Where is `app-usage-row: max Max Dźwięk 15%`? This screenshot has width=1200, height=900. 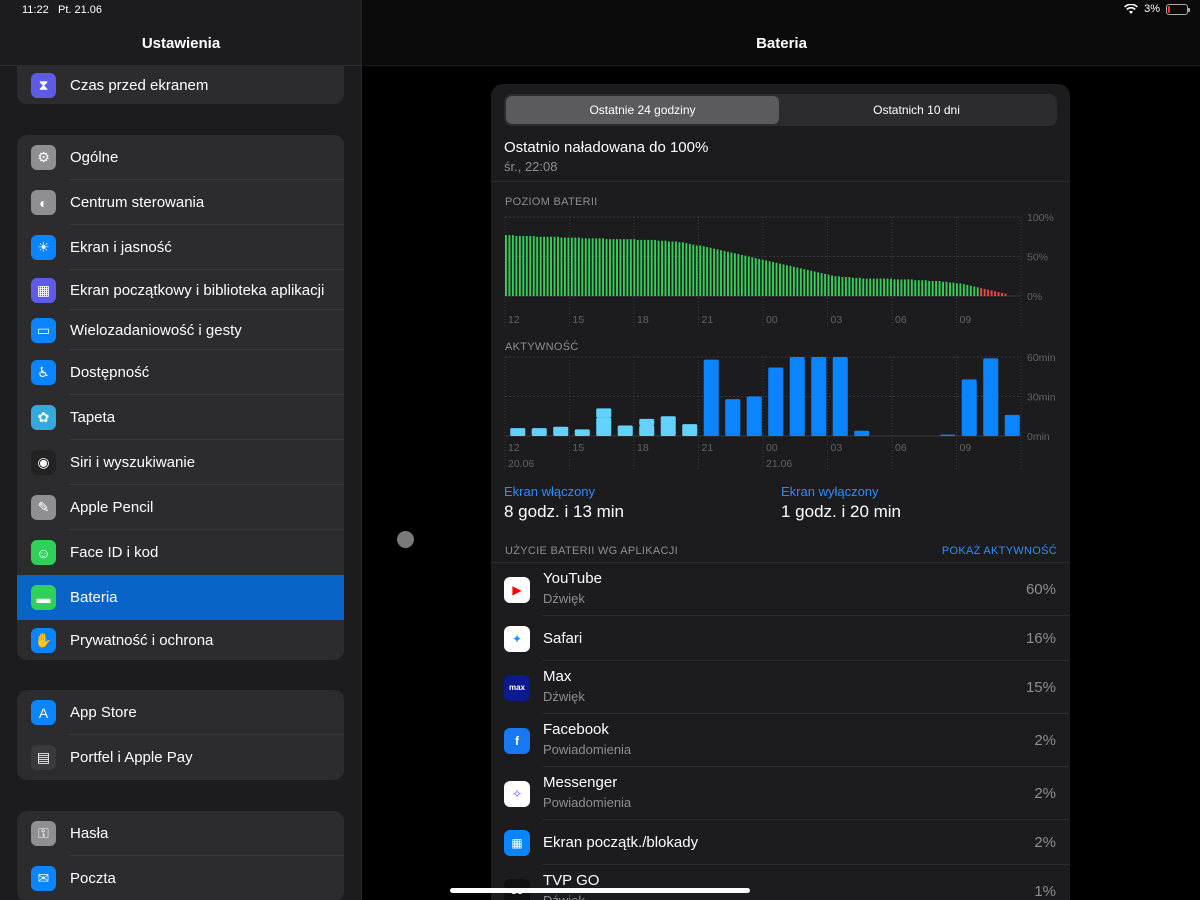 app-usage-row: max Max Dźwięk 15% is located at coordinates (780, 687).